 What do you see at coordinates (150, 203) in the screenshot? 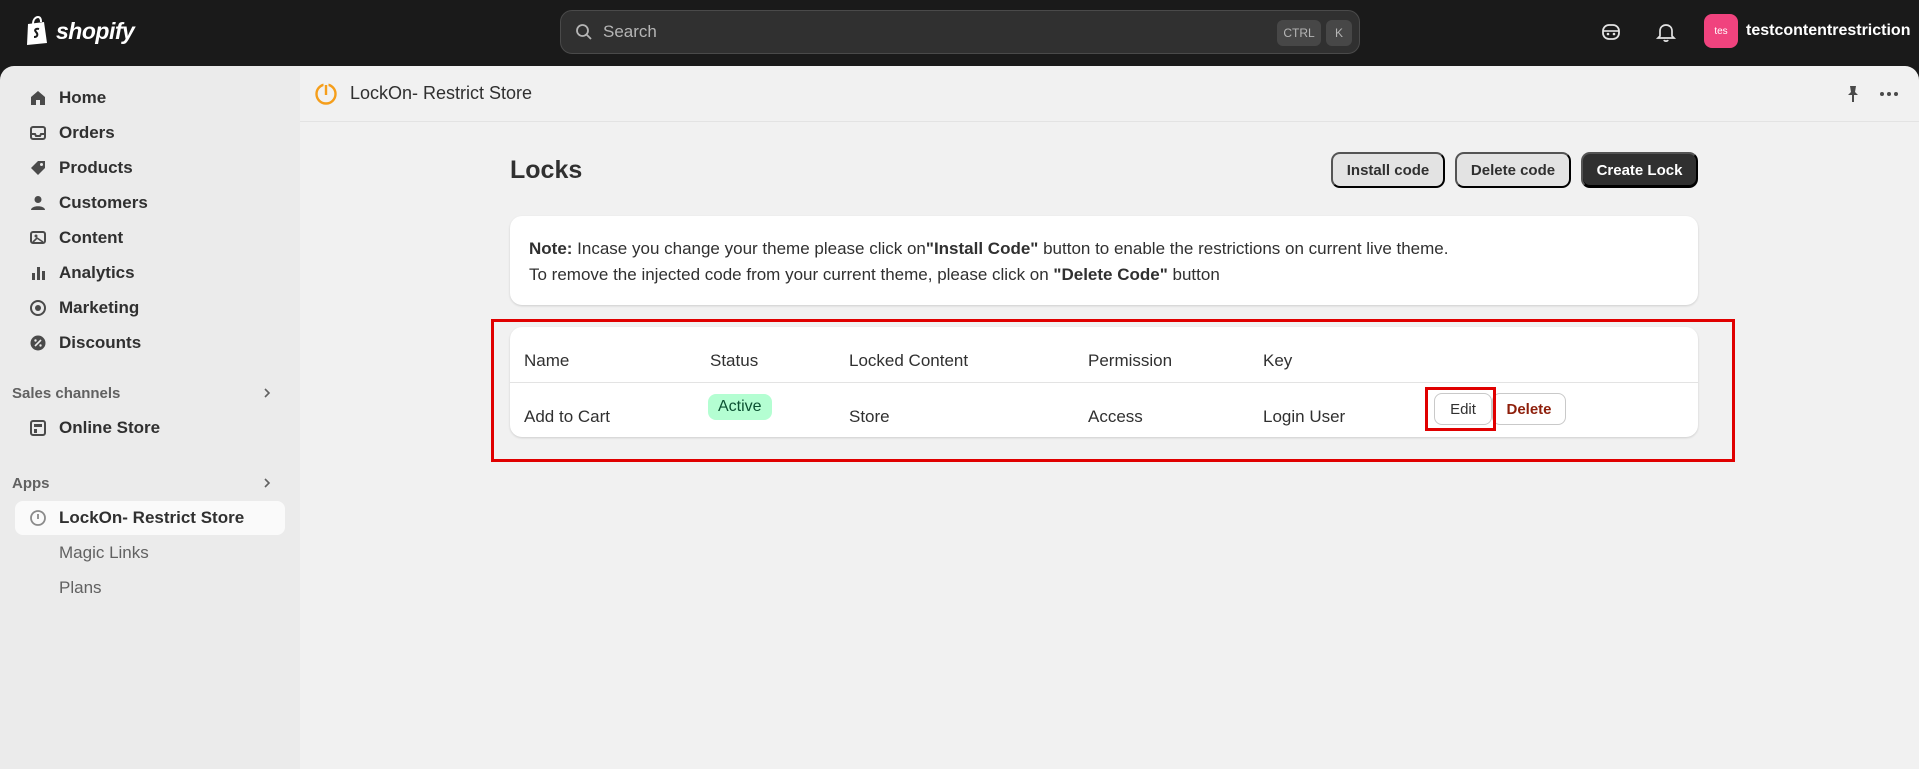
I see `sidebar-item-customers: Customers` at bounding box center [150, 203].